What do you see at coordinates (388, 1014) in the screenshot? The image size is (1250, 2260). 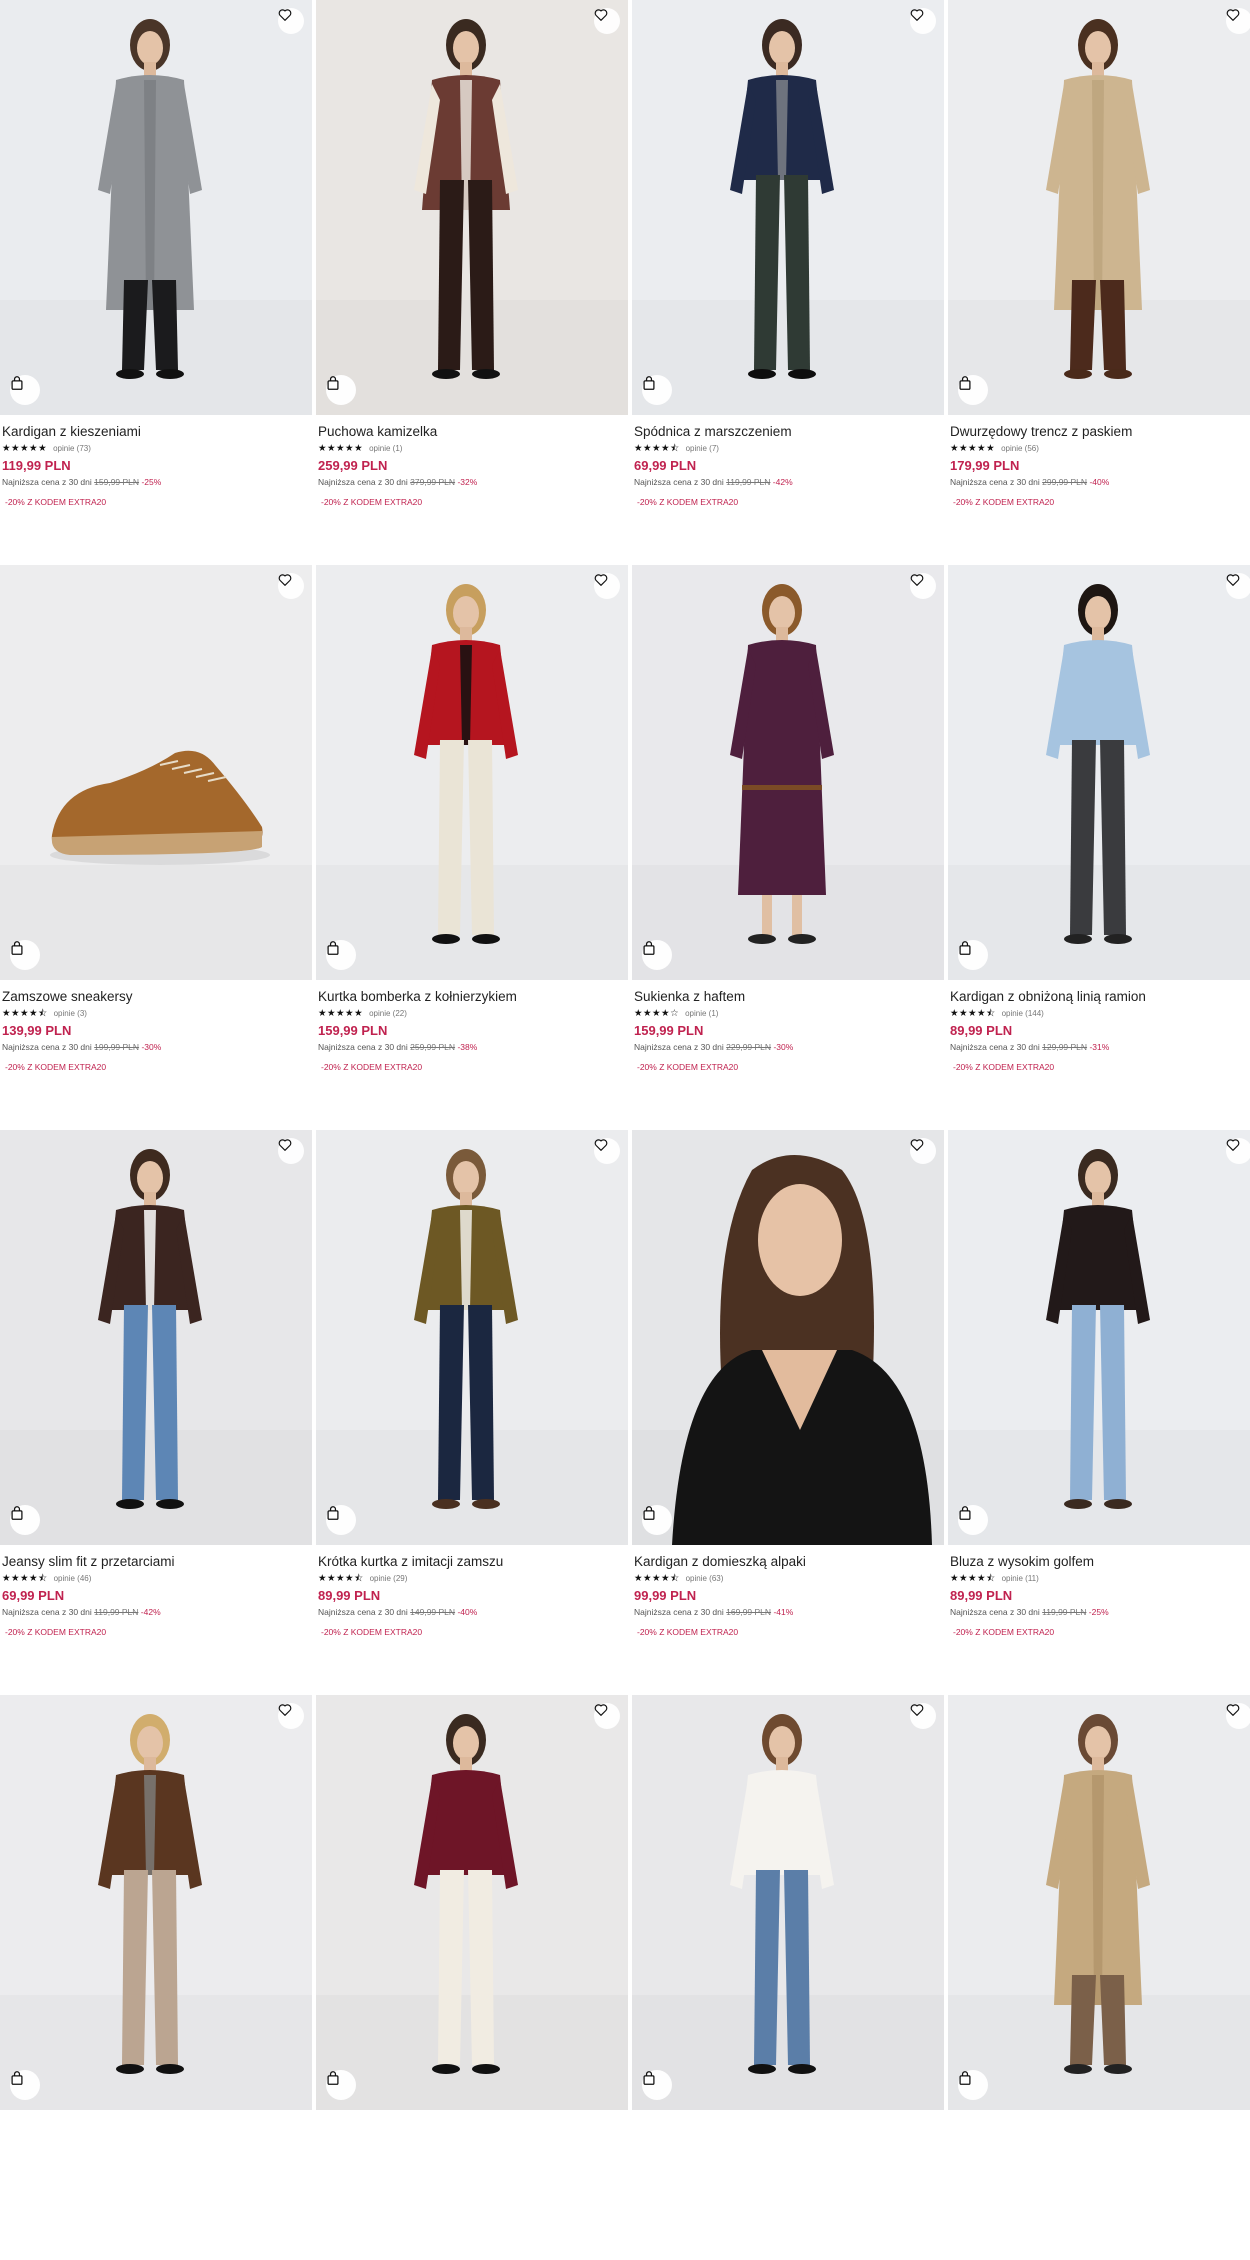 I see `review-count: opinie (22)` at bounding box center [388, 1014].